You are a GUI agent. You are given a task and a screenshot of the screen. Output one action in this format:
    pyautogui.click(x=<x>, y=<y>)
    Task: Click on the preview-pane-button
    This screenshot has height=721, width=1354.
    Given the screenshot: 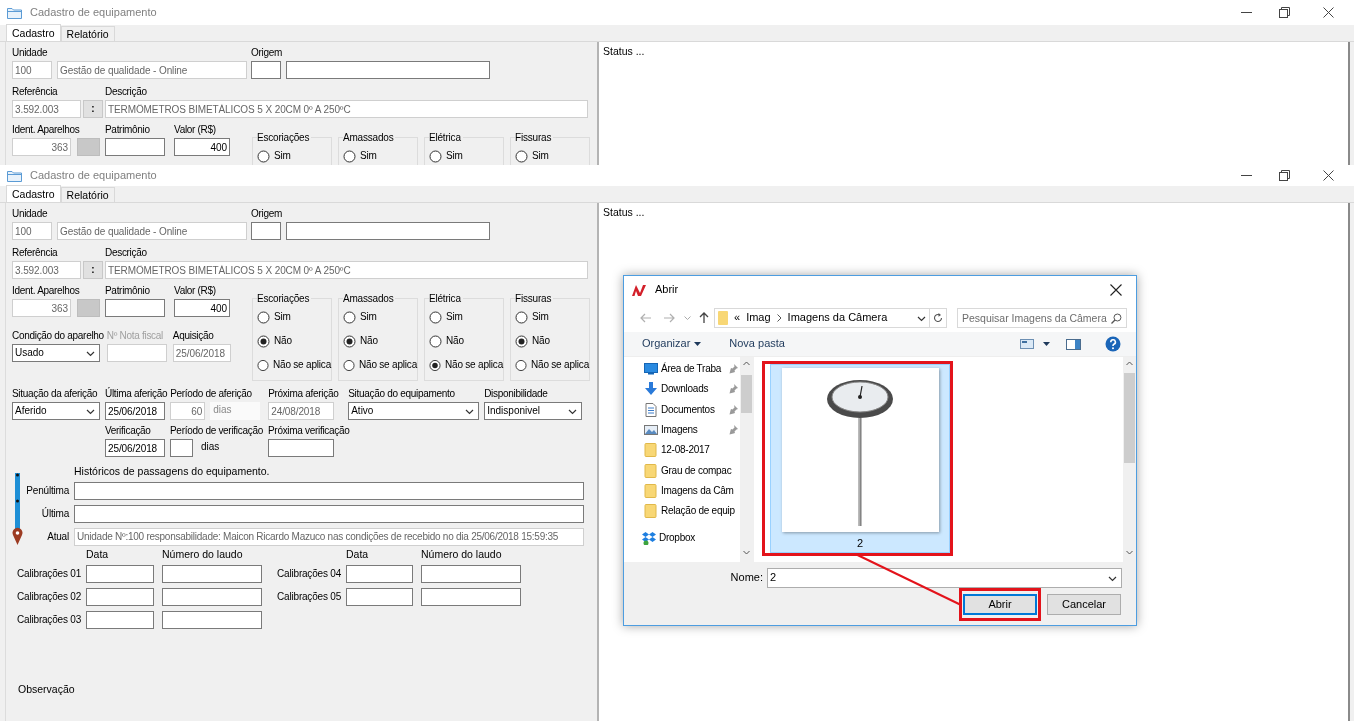 What is the action you would take?
    pyautogui.click(x=1073, y=344)
    